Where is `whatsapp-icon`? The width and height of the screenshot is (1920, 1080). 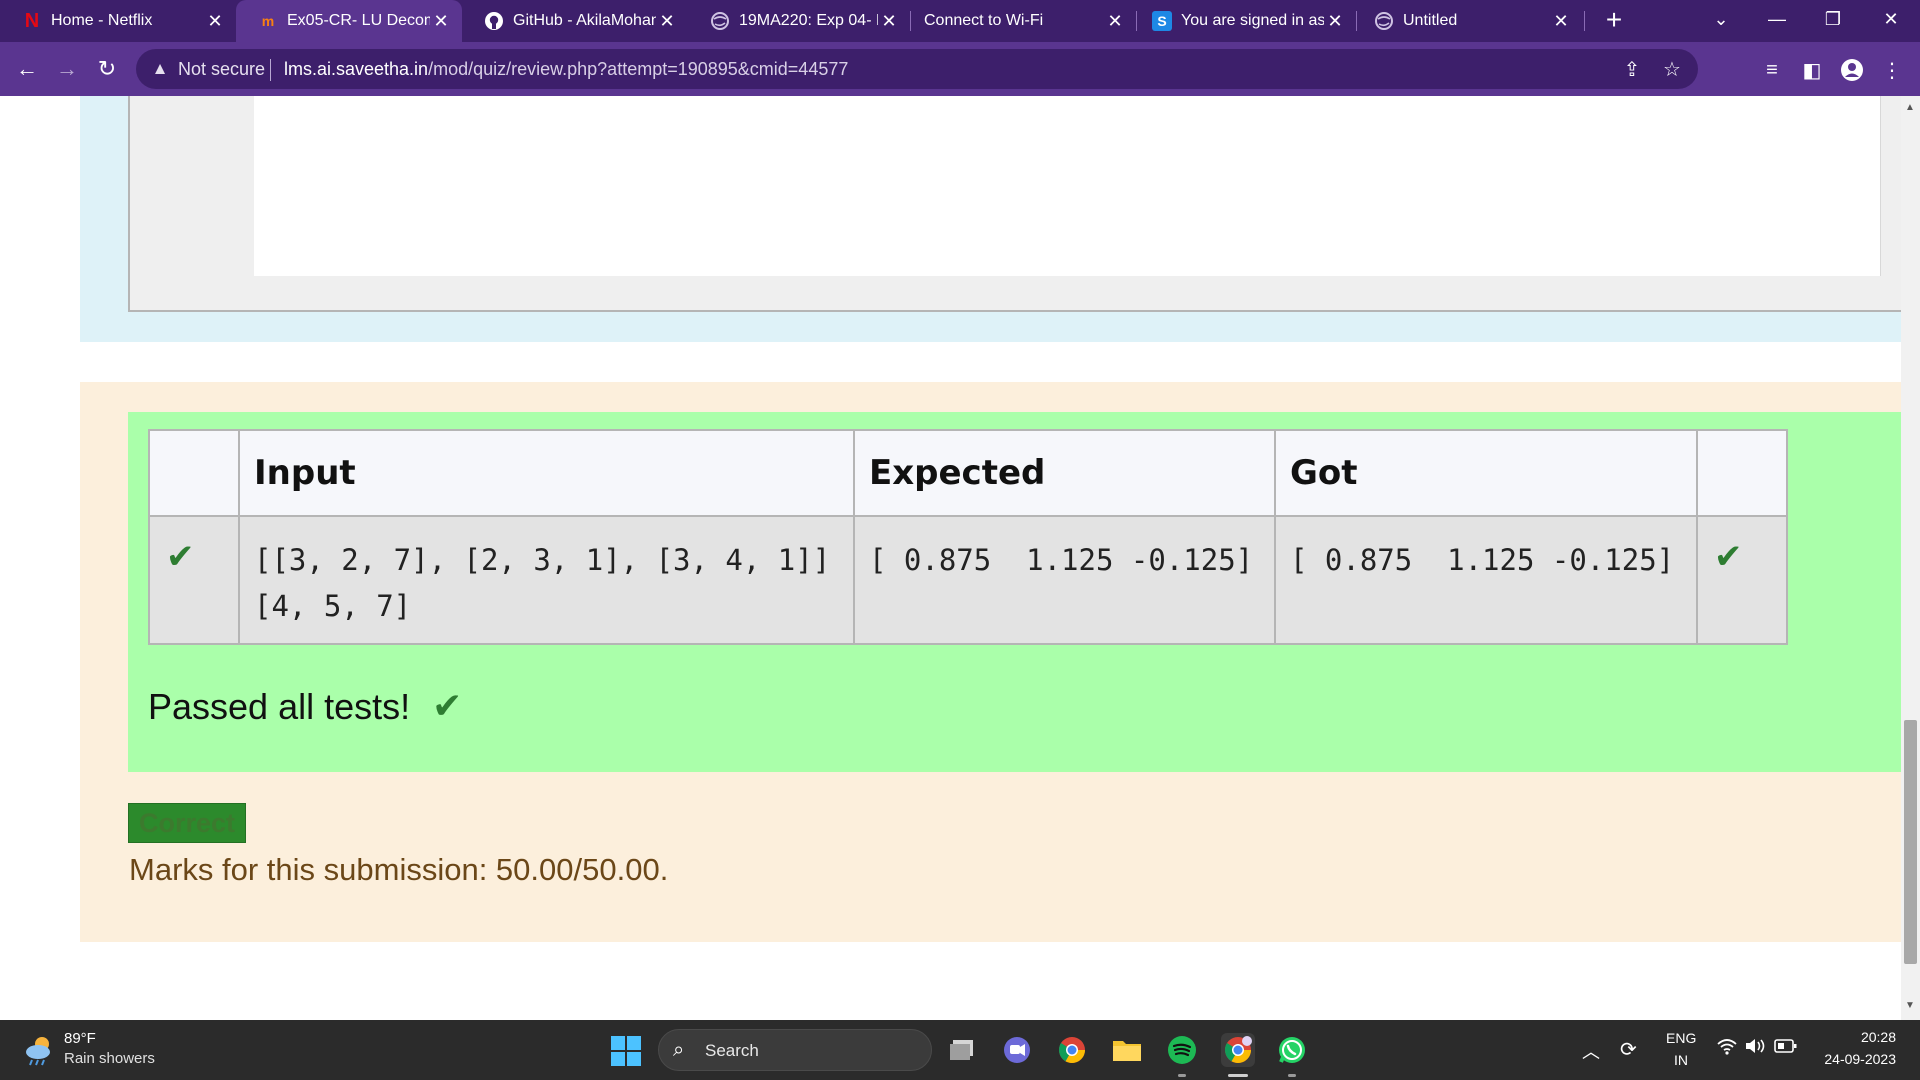
whatsapp-icon is located at coordinates (1292, 1050).